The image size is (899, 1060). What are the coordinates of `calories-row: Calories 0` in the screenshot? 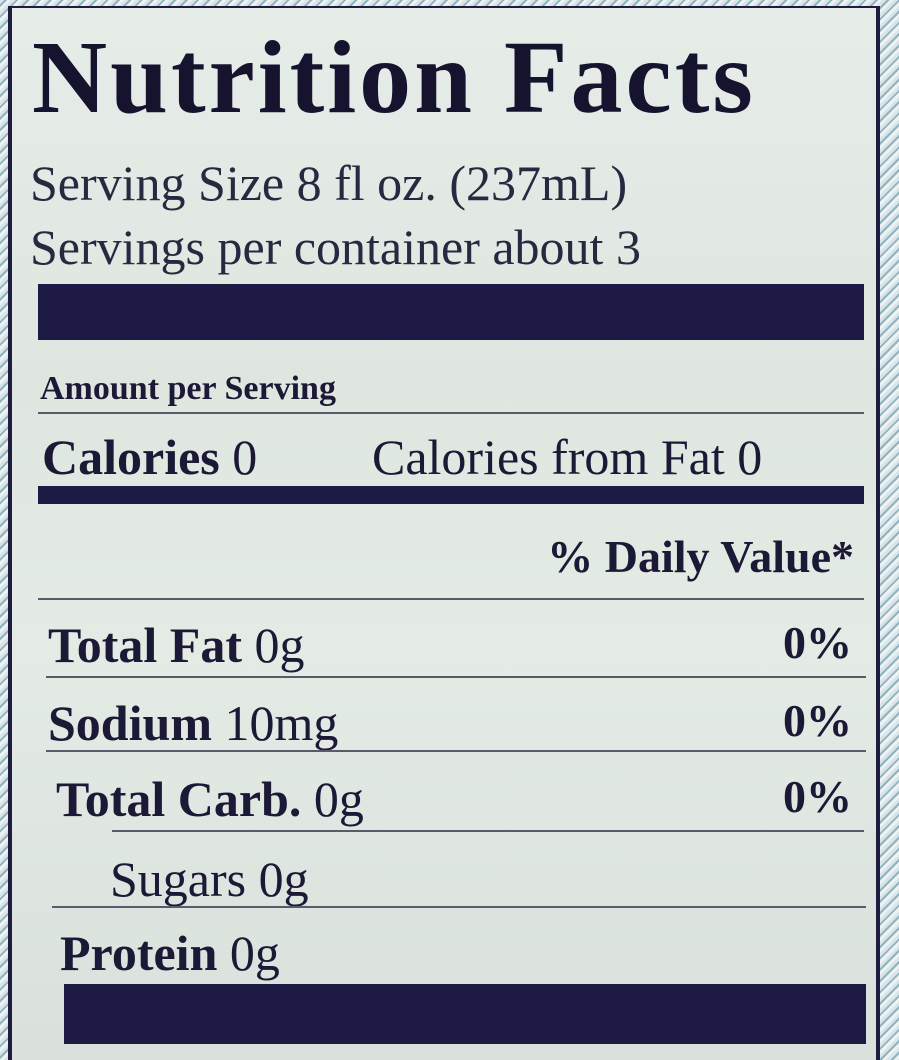 It's located at (149, 457).